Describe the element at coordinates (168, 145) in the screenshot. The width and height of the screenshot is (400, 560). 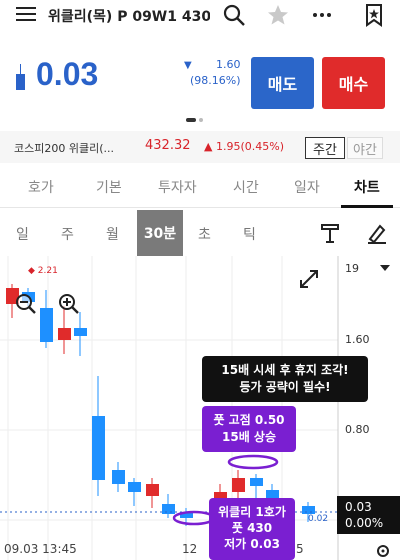
I see `index-price: 432.32` at that location.